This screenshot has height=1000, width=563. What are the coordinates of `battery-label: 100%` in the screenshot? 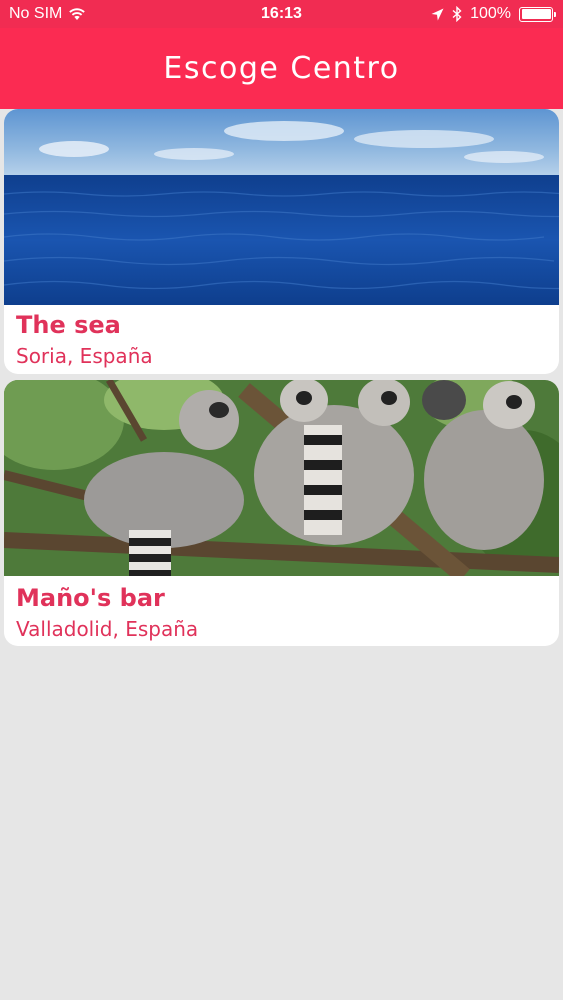 It's located at (490, 13).